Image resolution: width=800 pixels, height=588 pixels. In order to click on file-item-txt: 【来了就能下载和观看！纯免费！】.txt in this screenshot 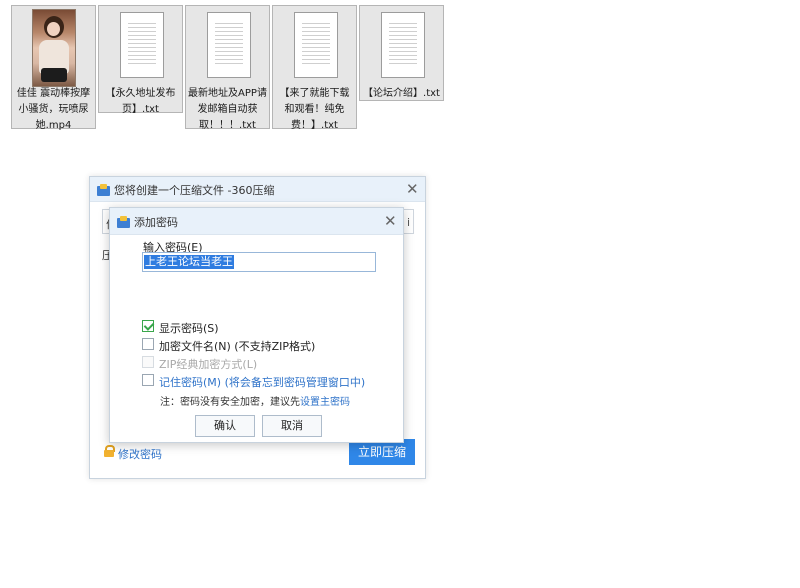, I will do `click(314, 68)`.